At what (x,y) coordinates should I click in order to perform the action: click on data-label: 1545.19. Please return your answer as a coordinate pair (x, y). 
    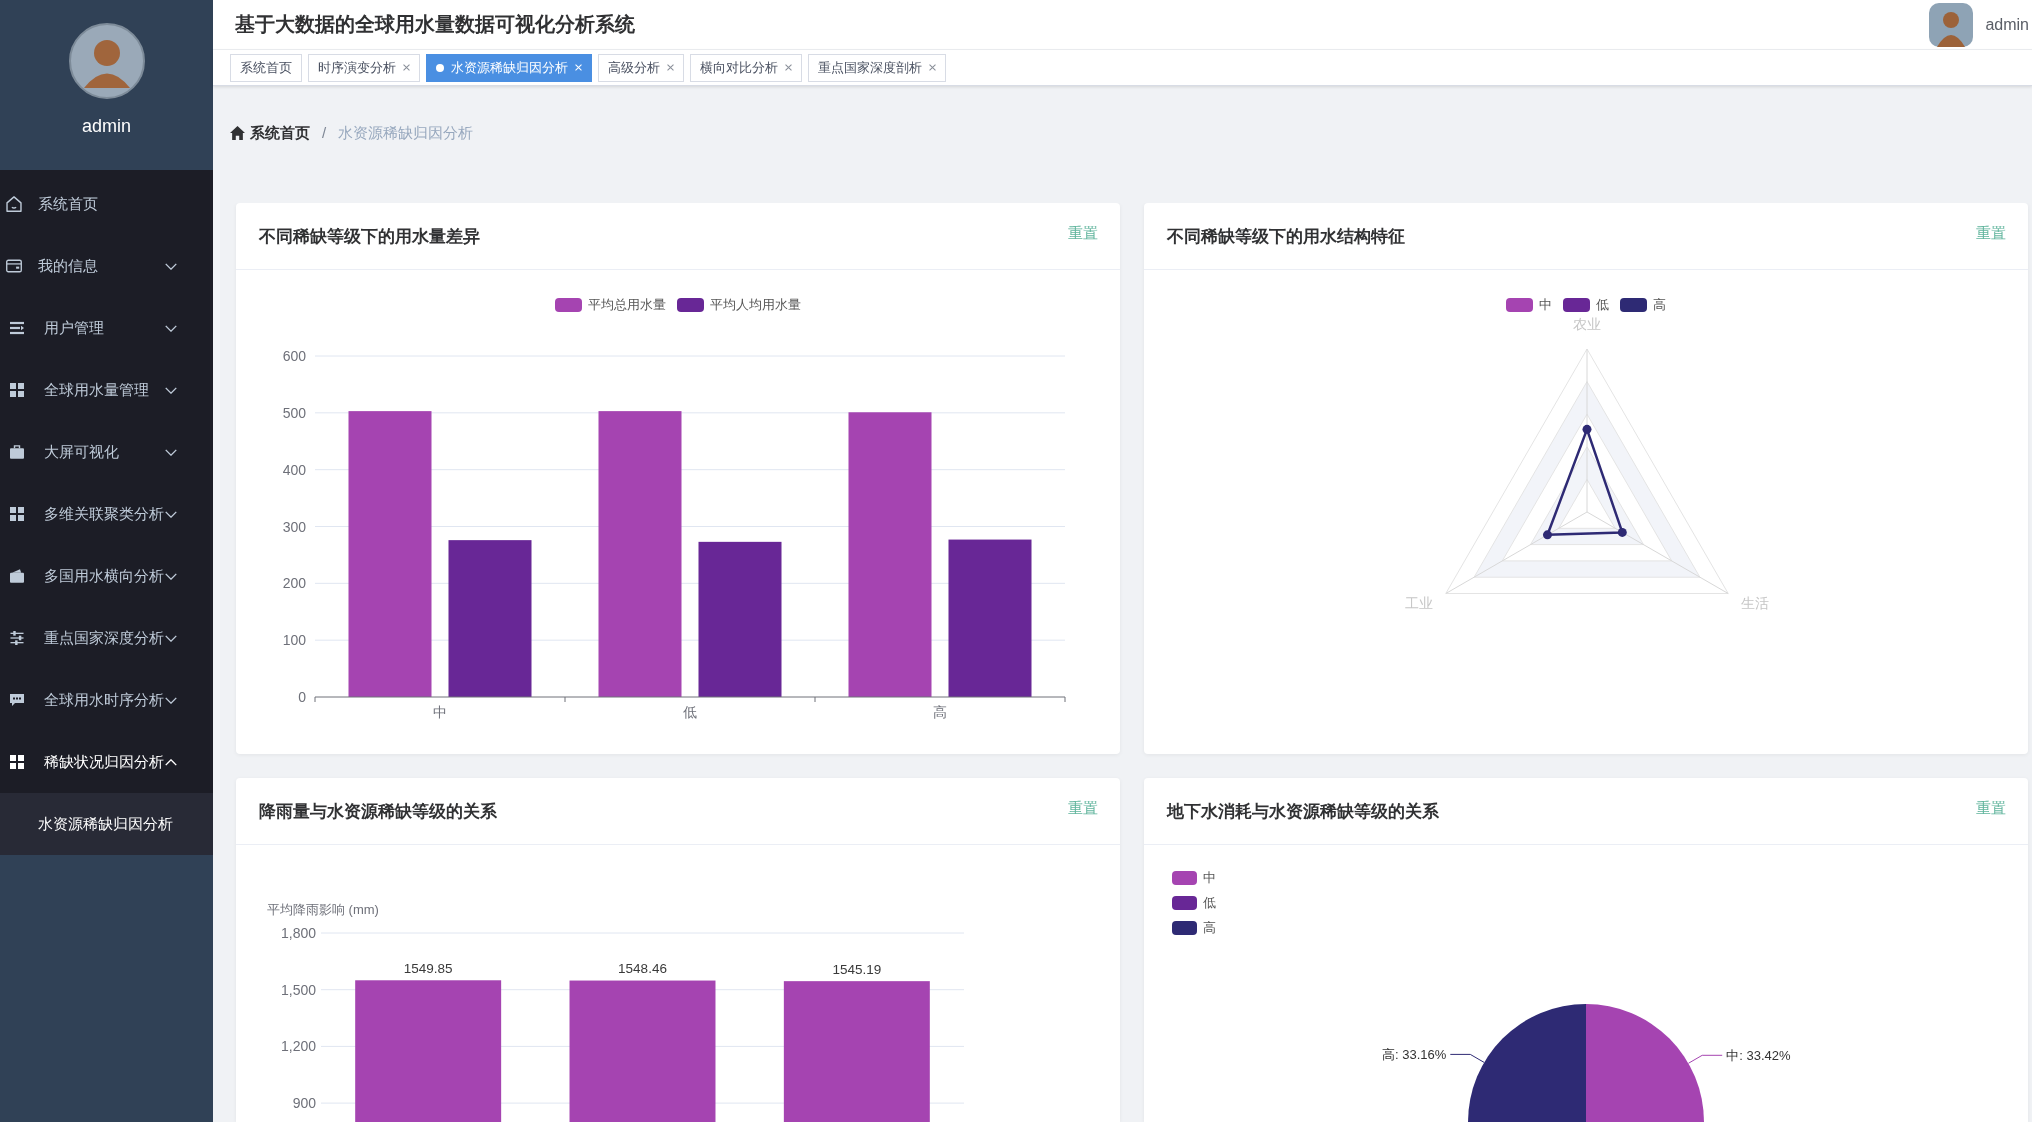
    Looking at the image, I should click on (857, 969).